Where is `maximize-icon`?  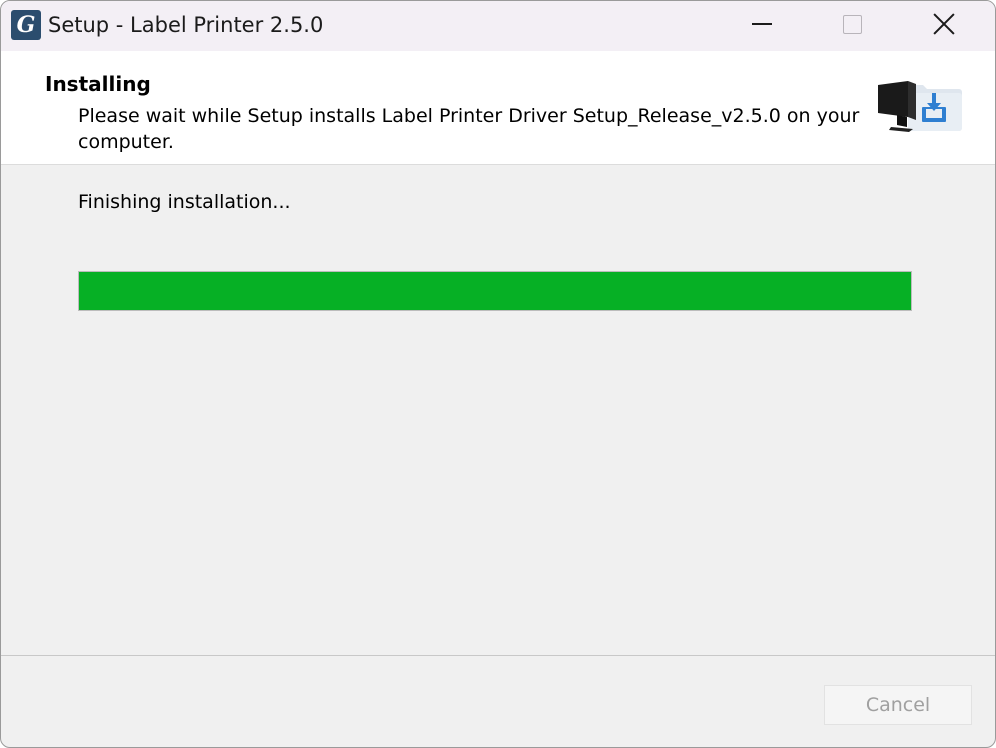 maximize-icon is located at coordinates (852, 24).